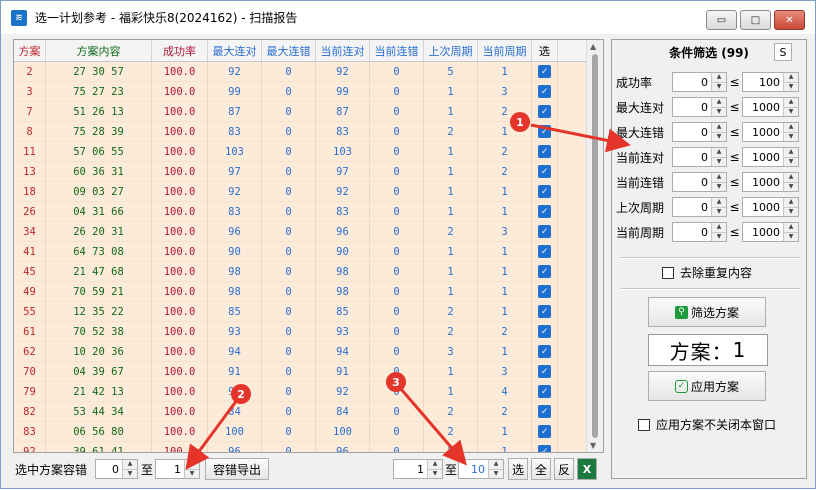  I want to click on badge-1: 1, so click(520, 122).